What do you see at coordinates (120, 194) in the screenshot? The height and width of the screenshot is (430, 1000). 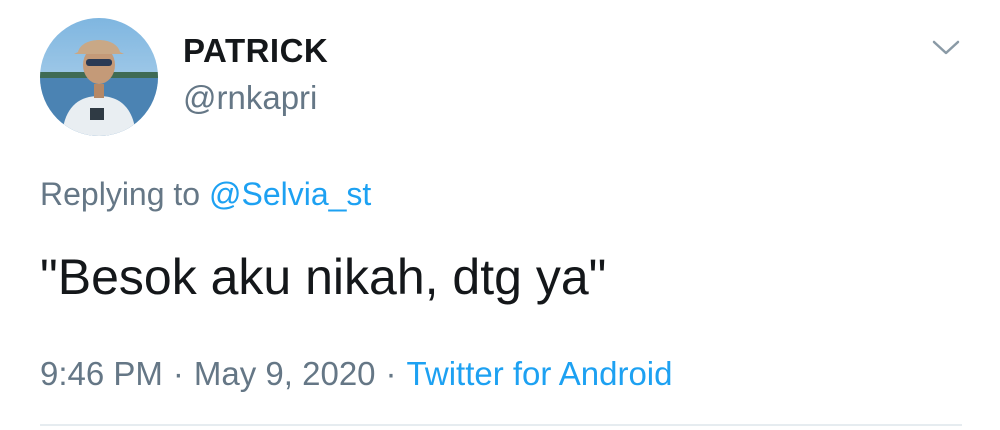 I see `replying-to-label: Replying to` at bounding box center [120, 194].